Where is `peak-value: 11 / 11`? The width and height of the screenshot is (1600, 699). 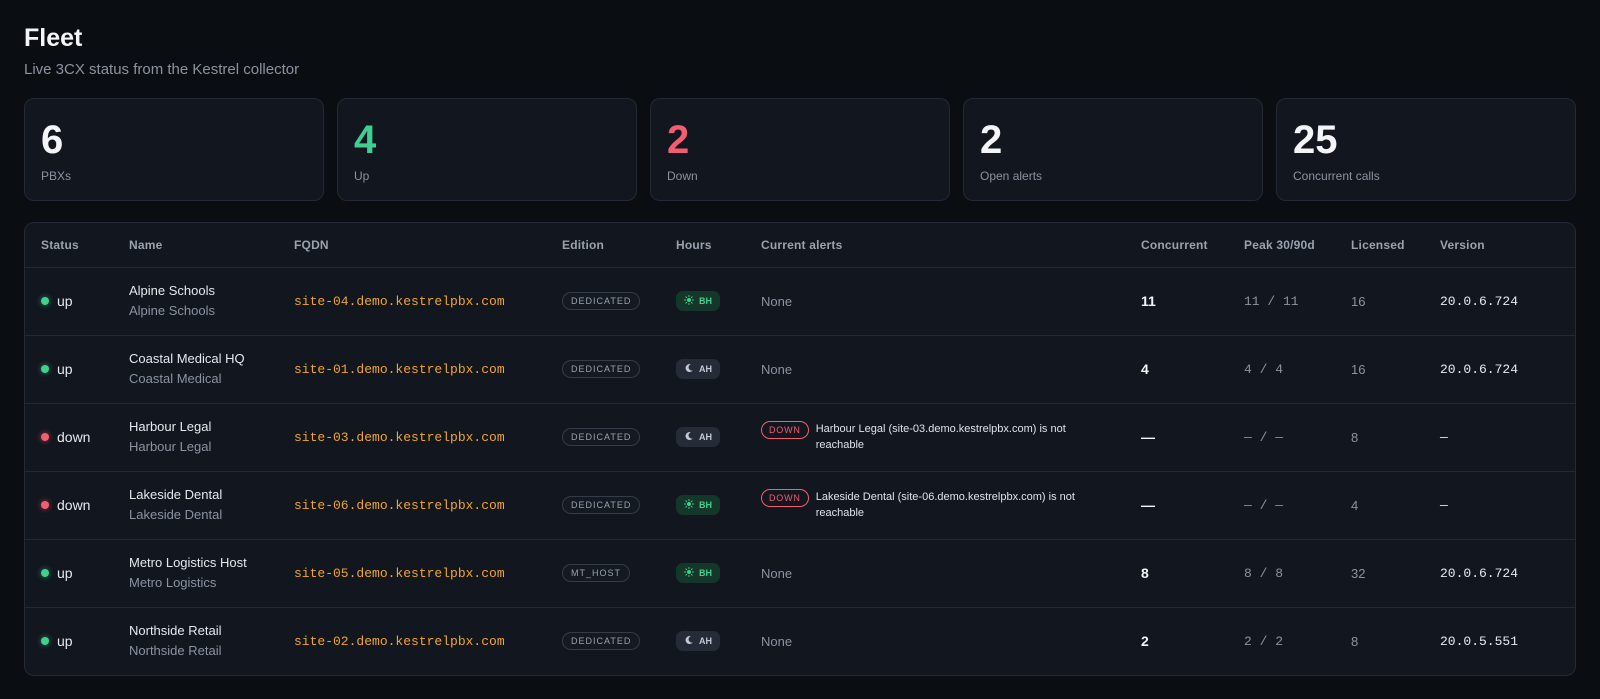 peak-value: 11 / 11 is located at coordinates (1271, 301).